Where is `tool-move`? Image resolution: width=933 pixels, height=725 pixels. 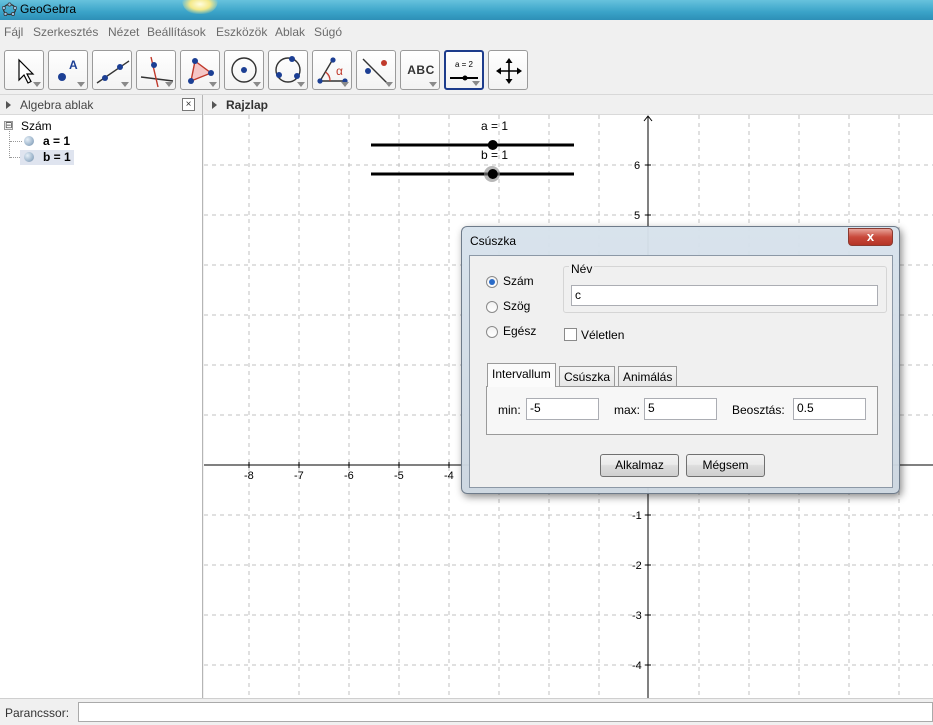 tool-move is located at coordinates (24, 70).